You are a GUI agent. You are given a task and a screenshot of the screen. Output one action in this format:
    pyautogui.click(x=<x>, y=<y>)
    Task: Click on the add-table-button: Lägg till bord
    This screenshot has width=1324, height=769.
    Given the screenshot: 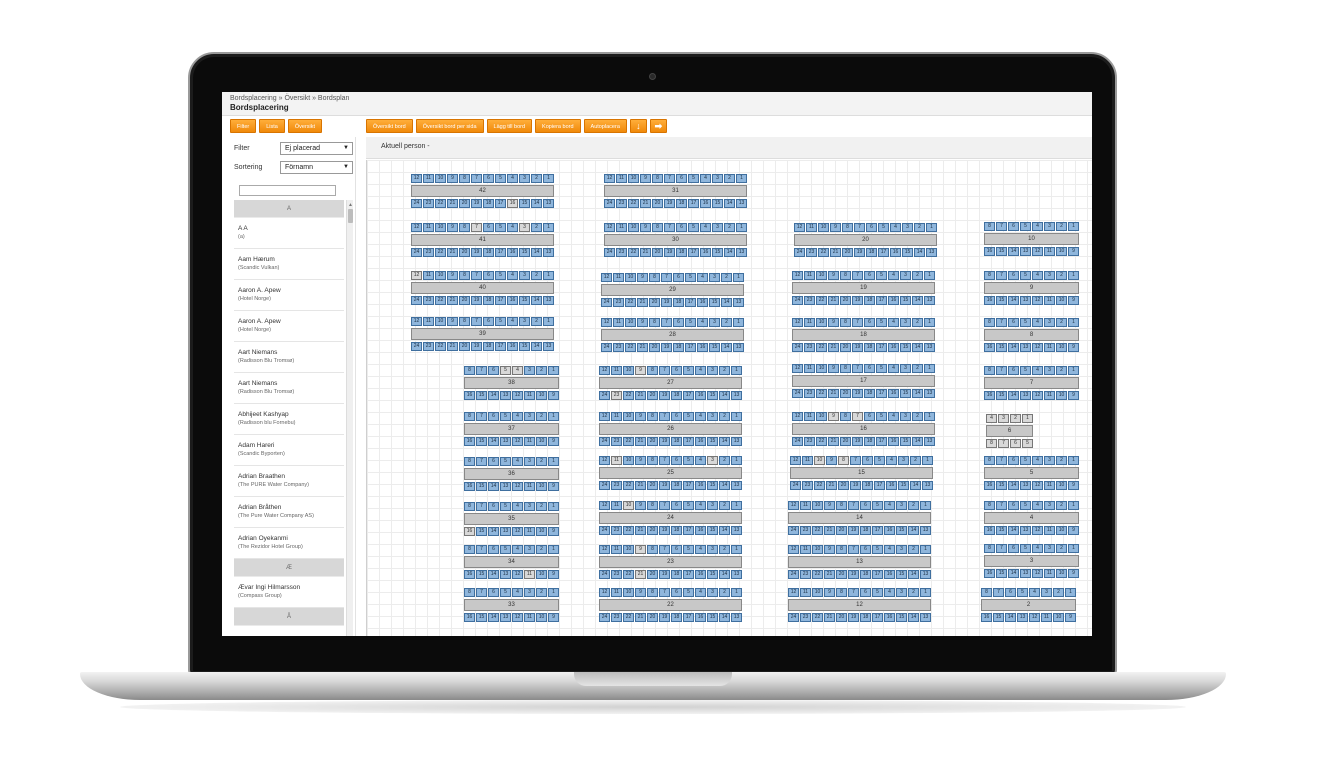 What is the action you would take?
    pyautogui.click(x=509, y=126)
    